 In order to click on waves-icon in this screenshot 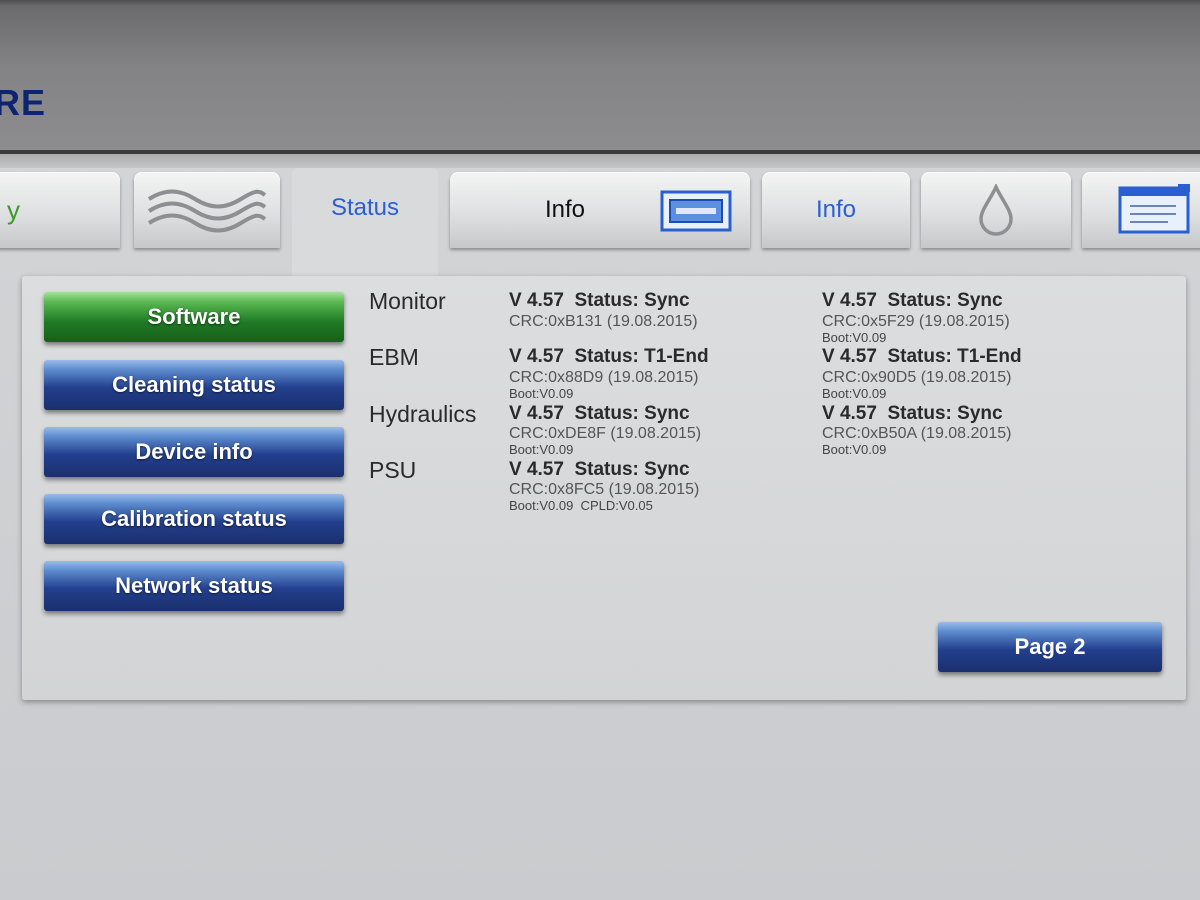, I will do `click(207, 210)`.